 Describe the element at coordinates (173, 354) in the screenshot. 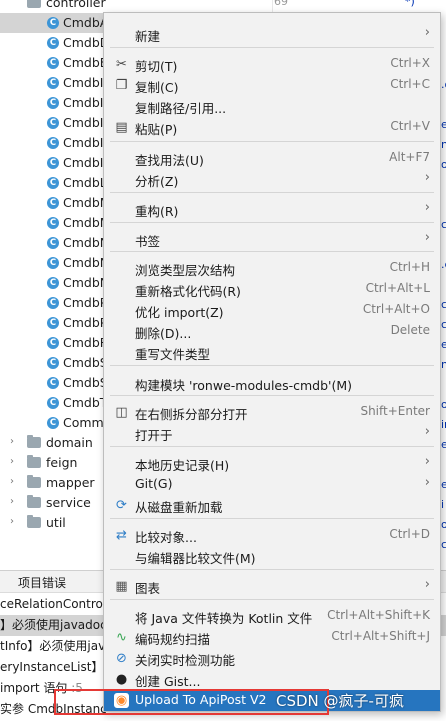

I see `menu-item-label: 重写文件类型` at that location.